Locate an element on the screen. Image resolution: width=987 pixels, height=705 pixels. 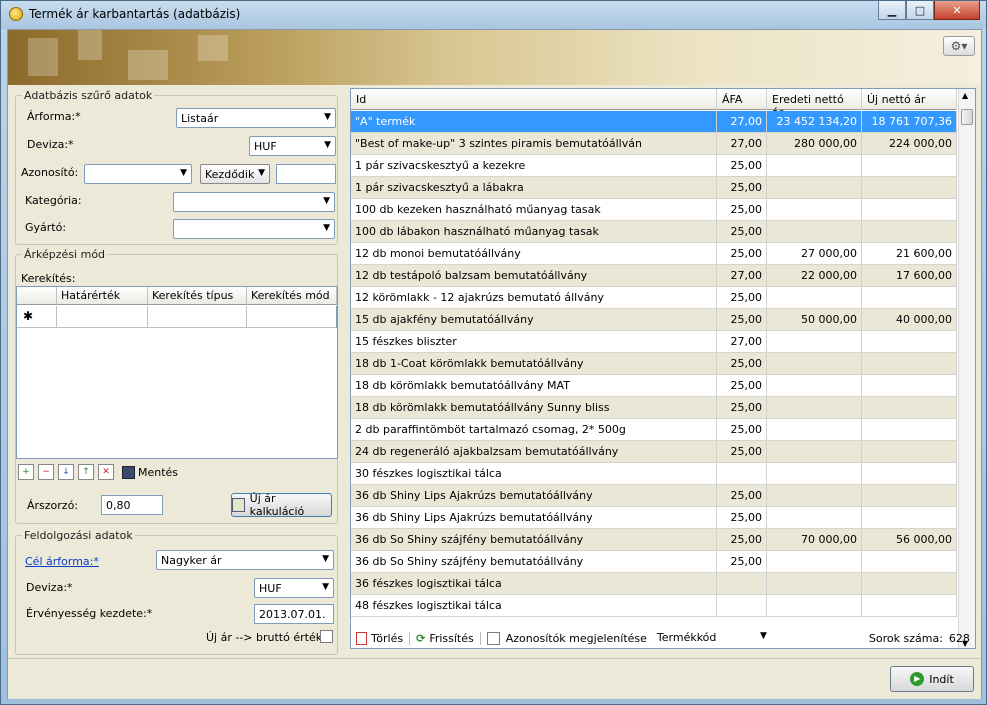
column-header-eredeti: Eredeti nettó ár is located at coordinates (814, 104).